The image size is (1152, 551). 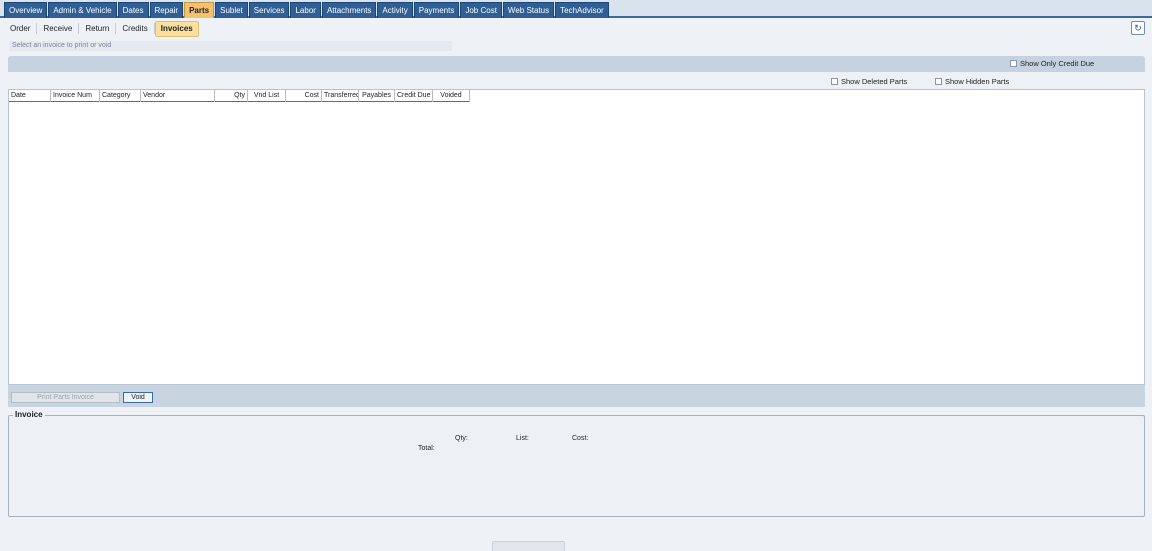 What do you see at coordinates (21, 28) in the screenshot?
I see `subnav-order: Order` at bounding box center [21, 28].